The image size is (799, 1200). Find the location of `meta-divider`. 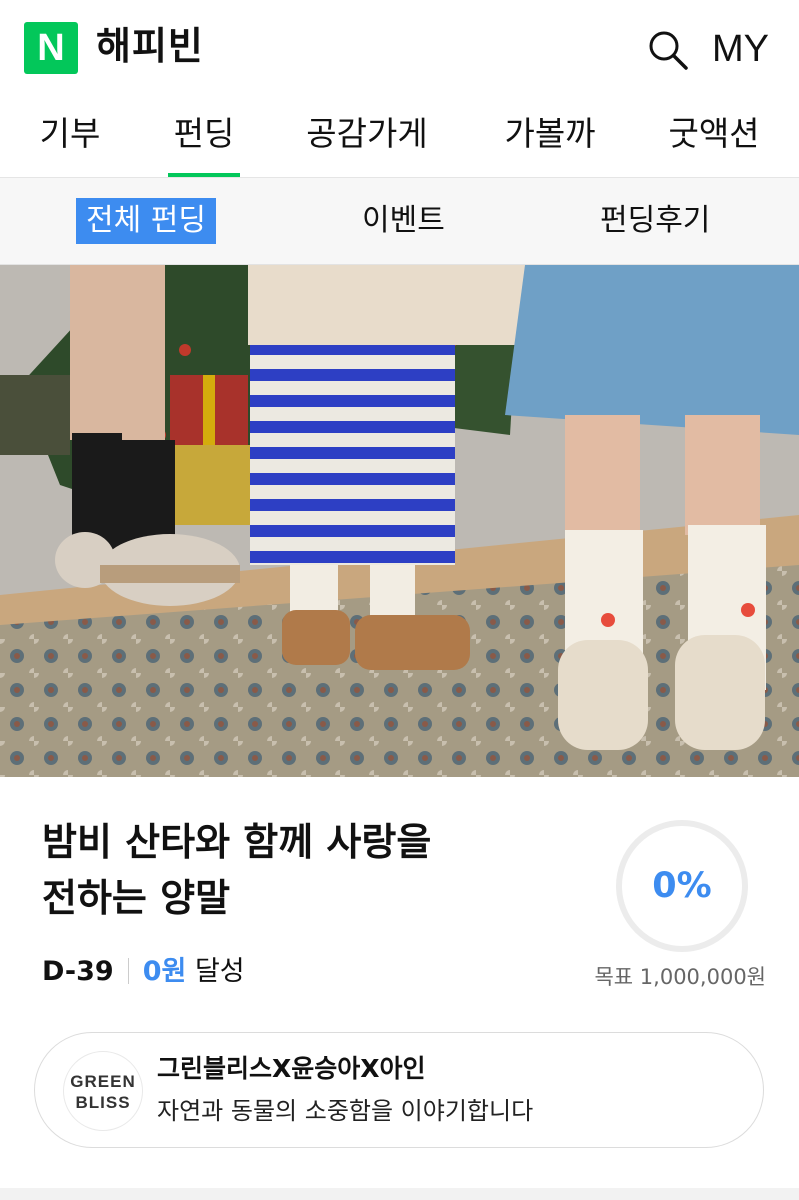

meta-divider is located at coordinates (128, 971).